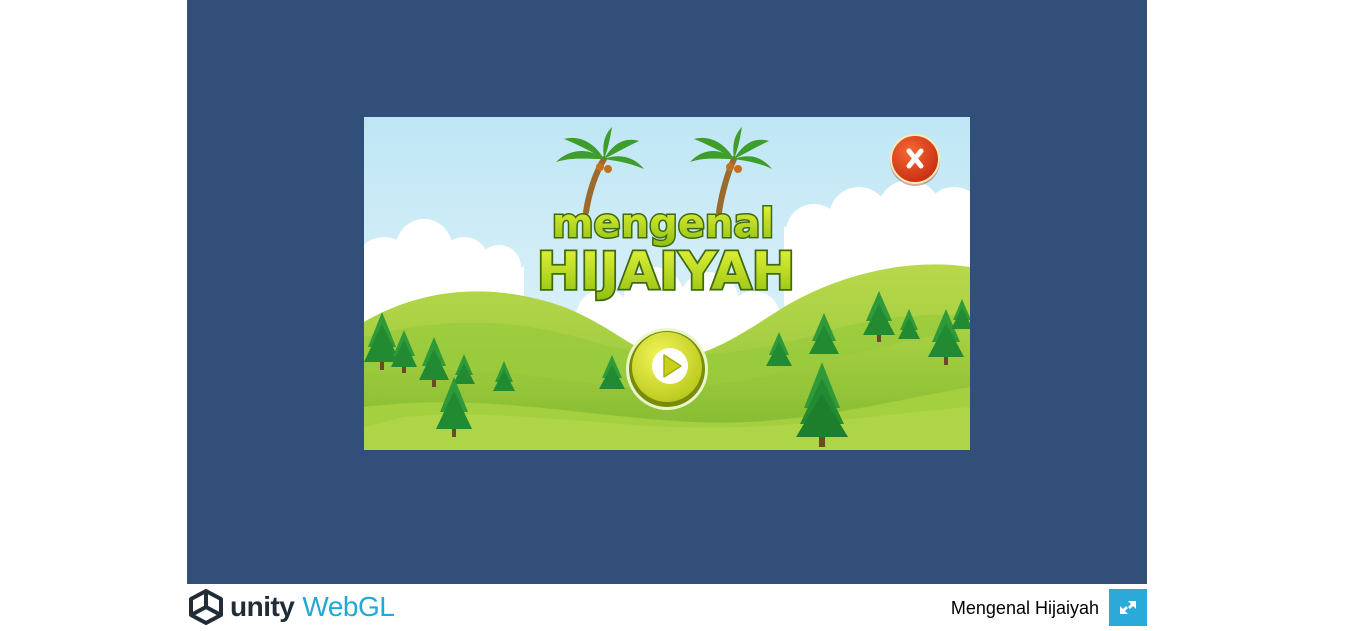 The image size is (1366, 631). Describe the element at coordinates (667, 605) in the screenshot. I see `unity-footer: unity WebGL Mengenal Hijaiyah` at that location.